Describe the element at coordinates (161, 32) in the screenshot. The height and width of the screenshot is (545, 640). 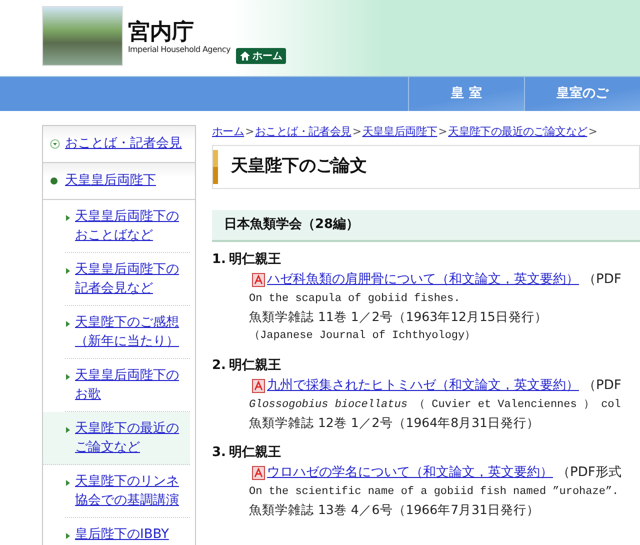
I see `site-title: 宮内庁` at that location.